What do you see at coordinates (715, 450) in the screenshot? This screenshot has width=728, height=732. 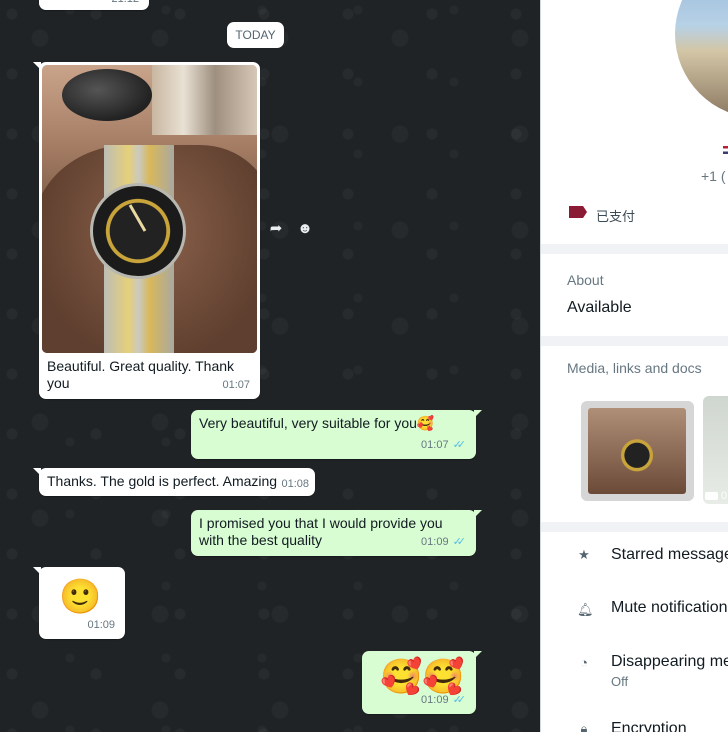 I see `media-video-thumbnail` at bounding box center [715, 450].